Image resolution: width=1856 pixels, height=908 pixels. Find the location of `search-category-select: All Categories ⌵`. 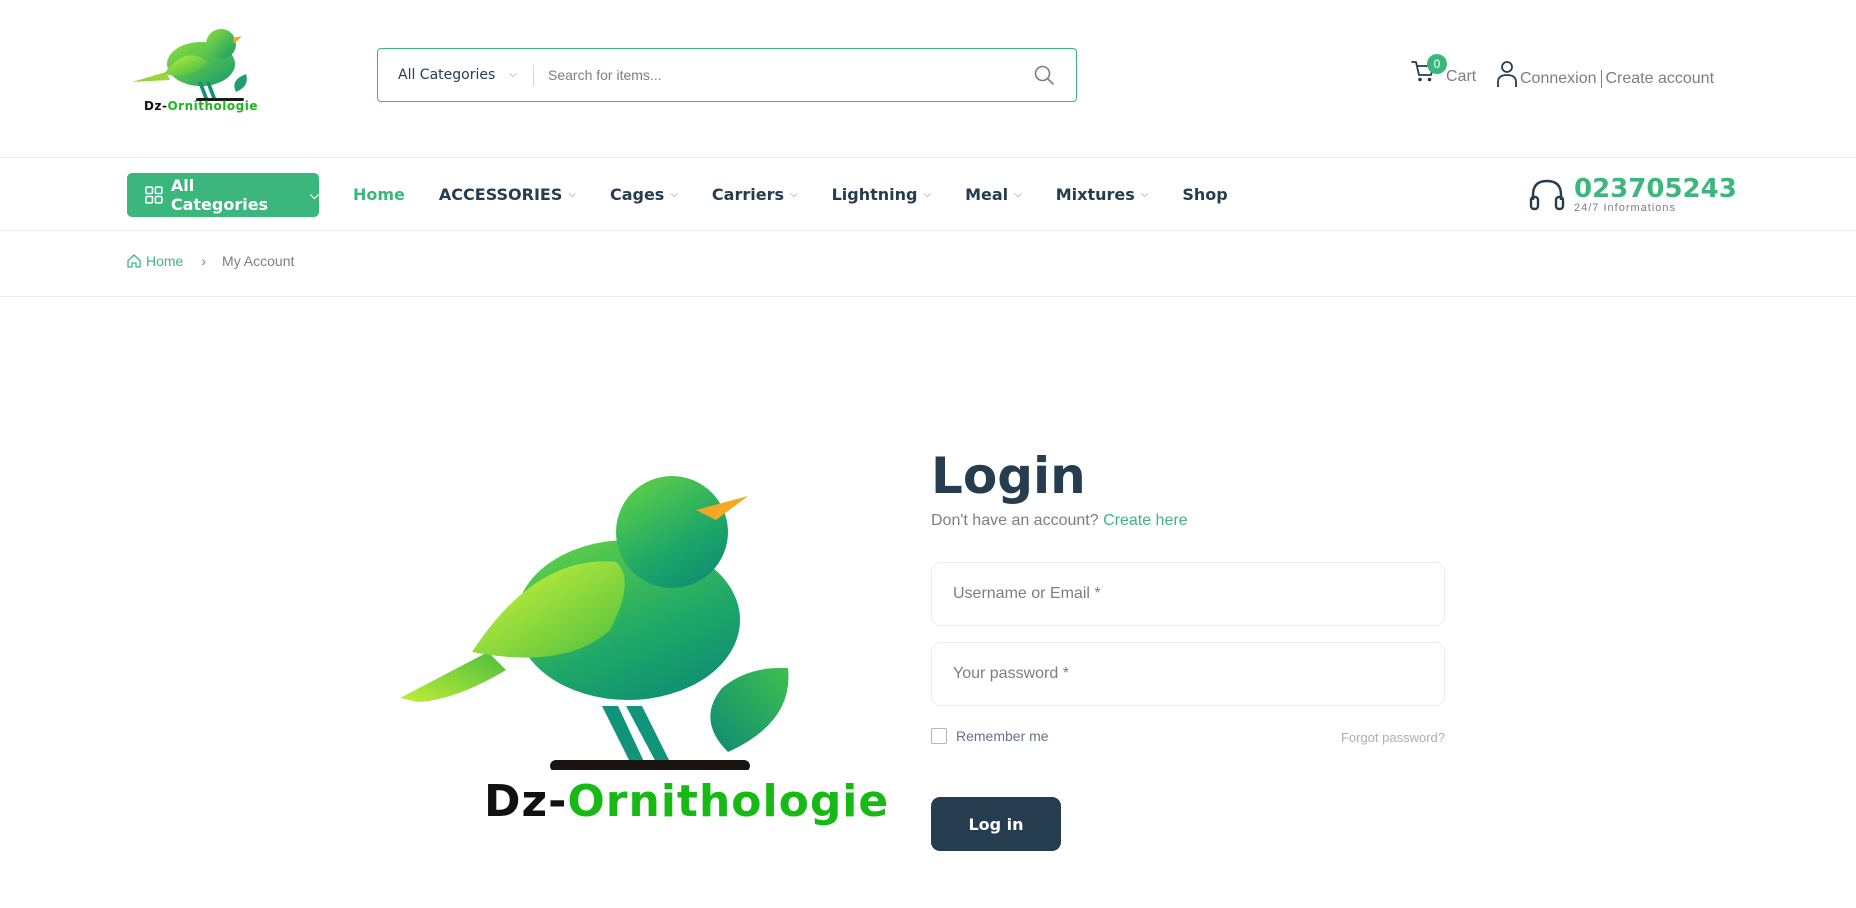

search-category-select: All Categories ⌵ is located at coordinates (457, 75).